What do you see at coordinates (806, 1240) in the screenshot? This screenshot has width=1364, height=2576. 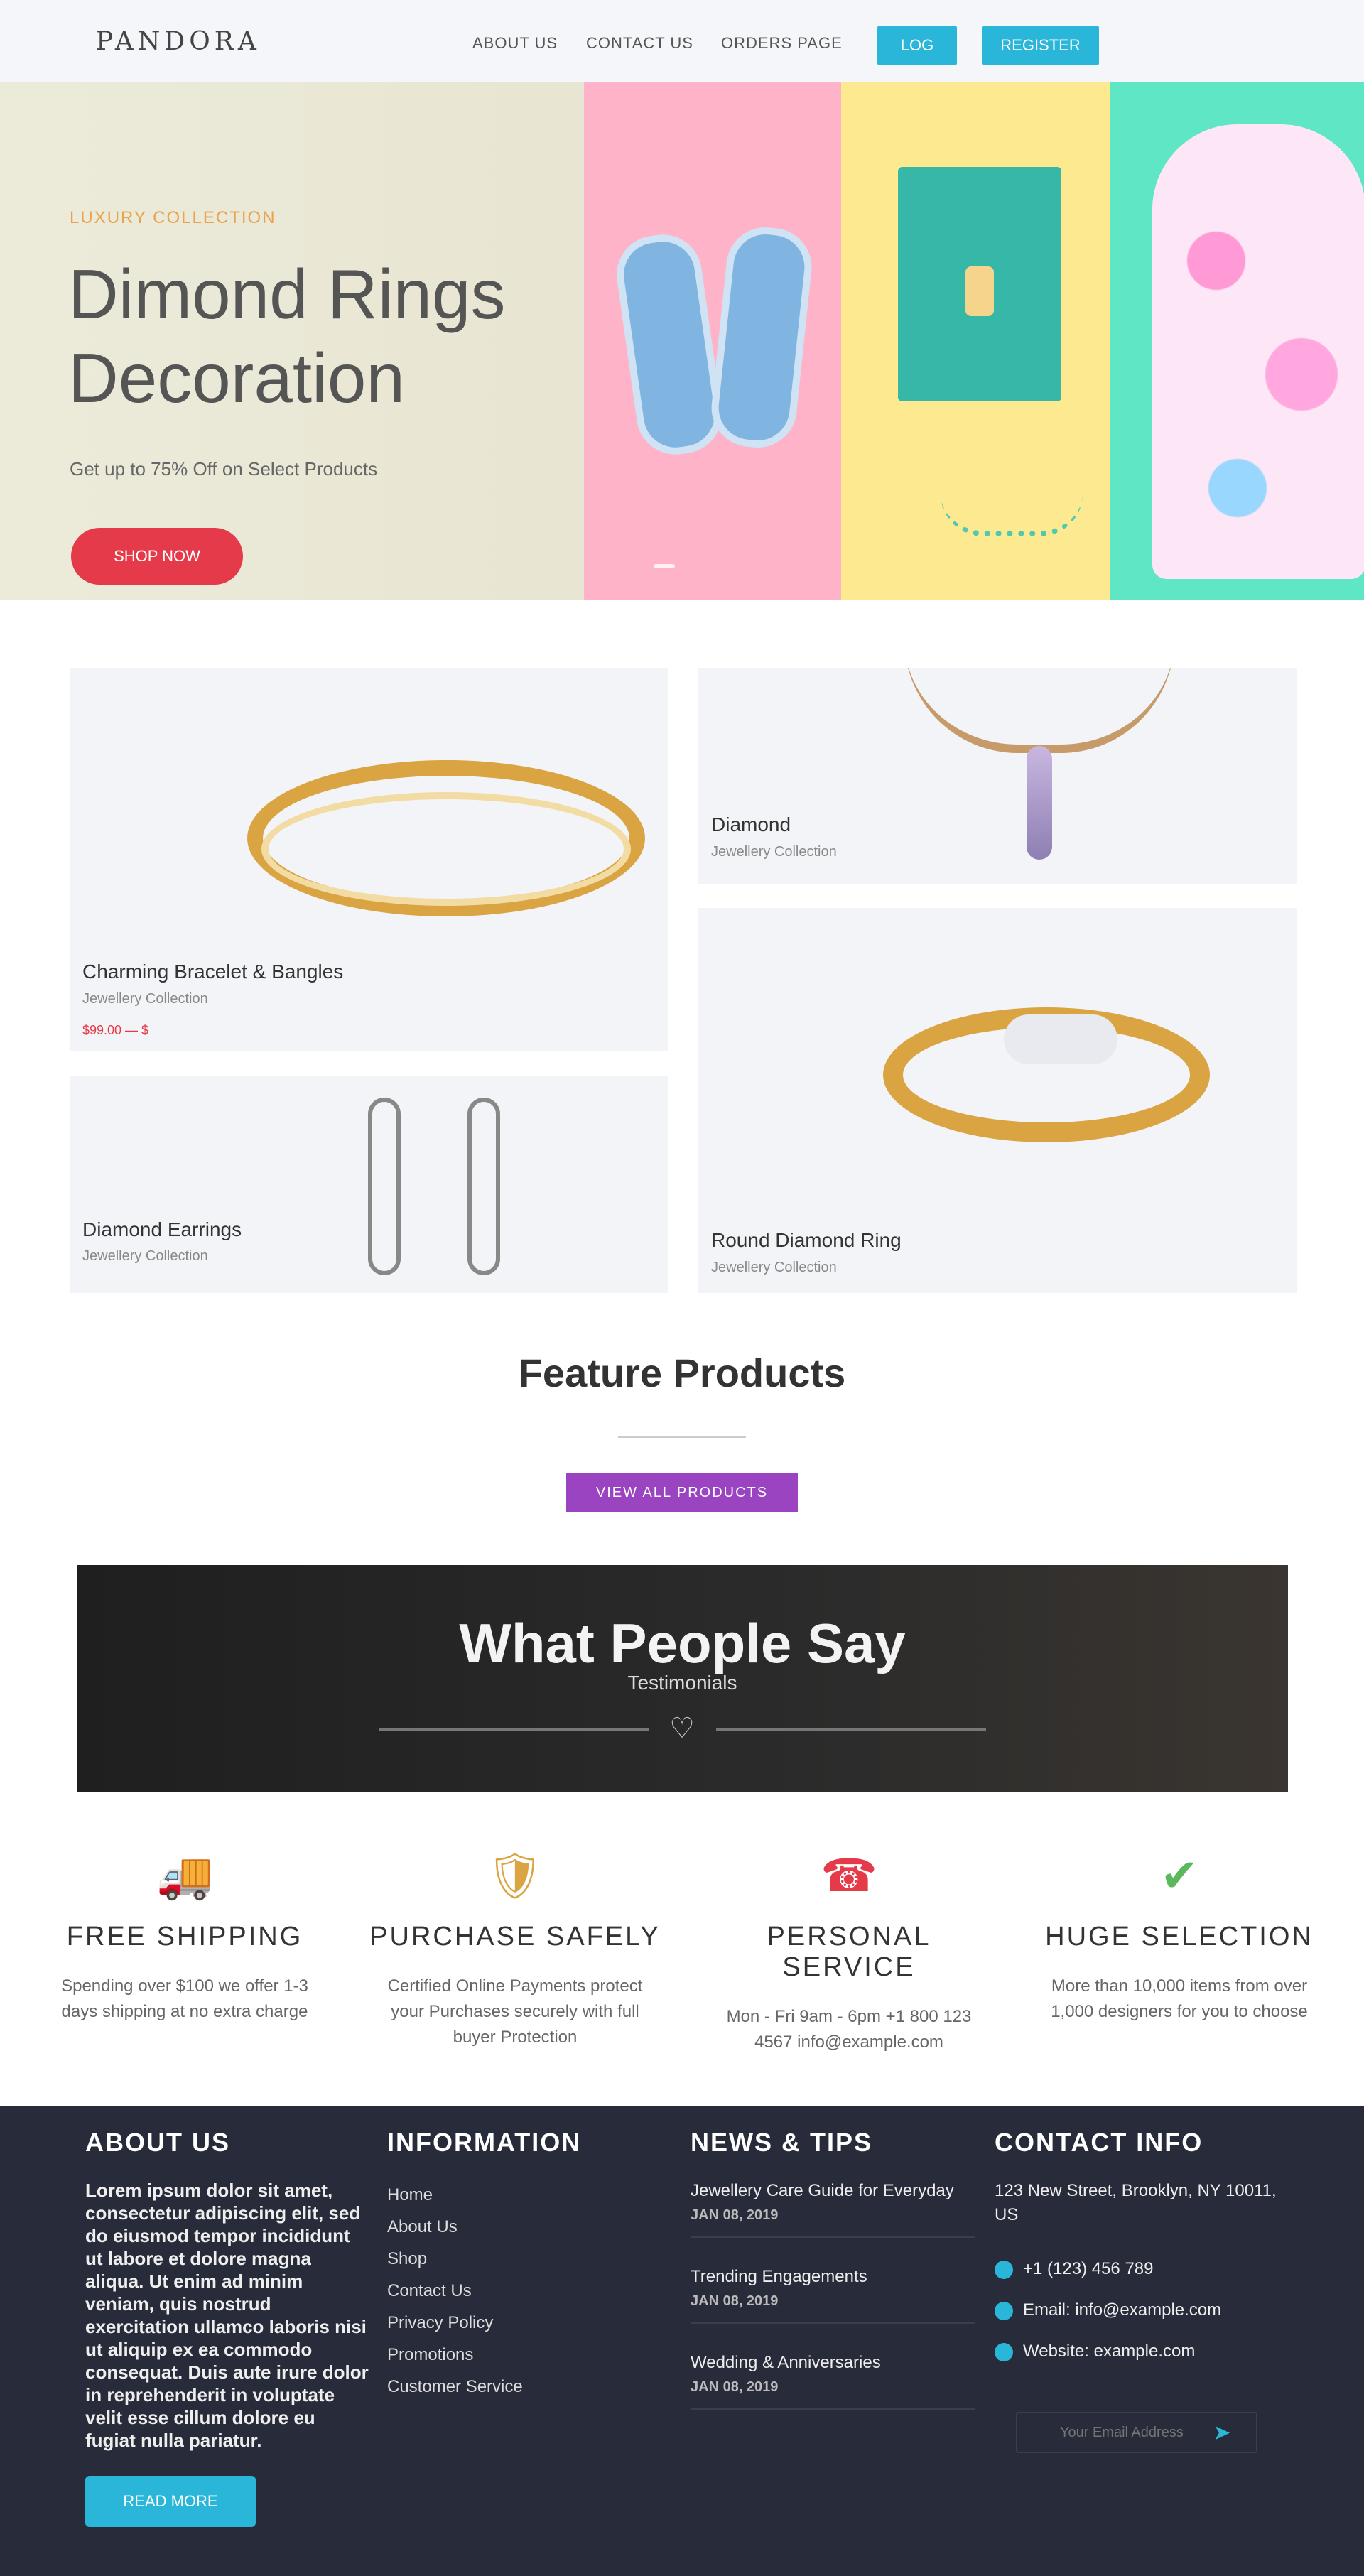 I see `product-name: Round Diamond Ring` at bounding box center [806, 1240].